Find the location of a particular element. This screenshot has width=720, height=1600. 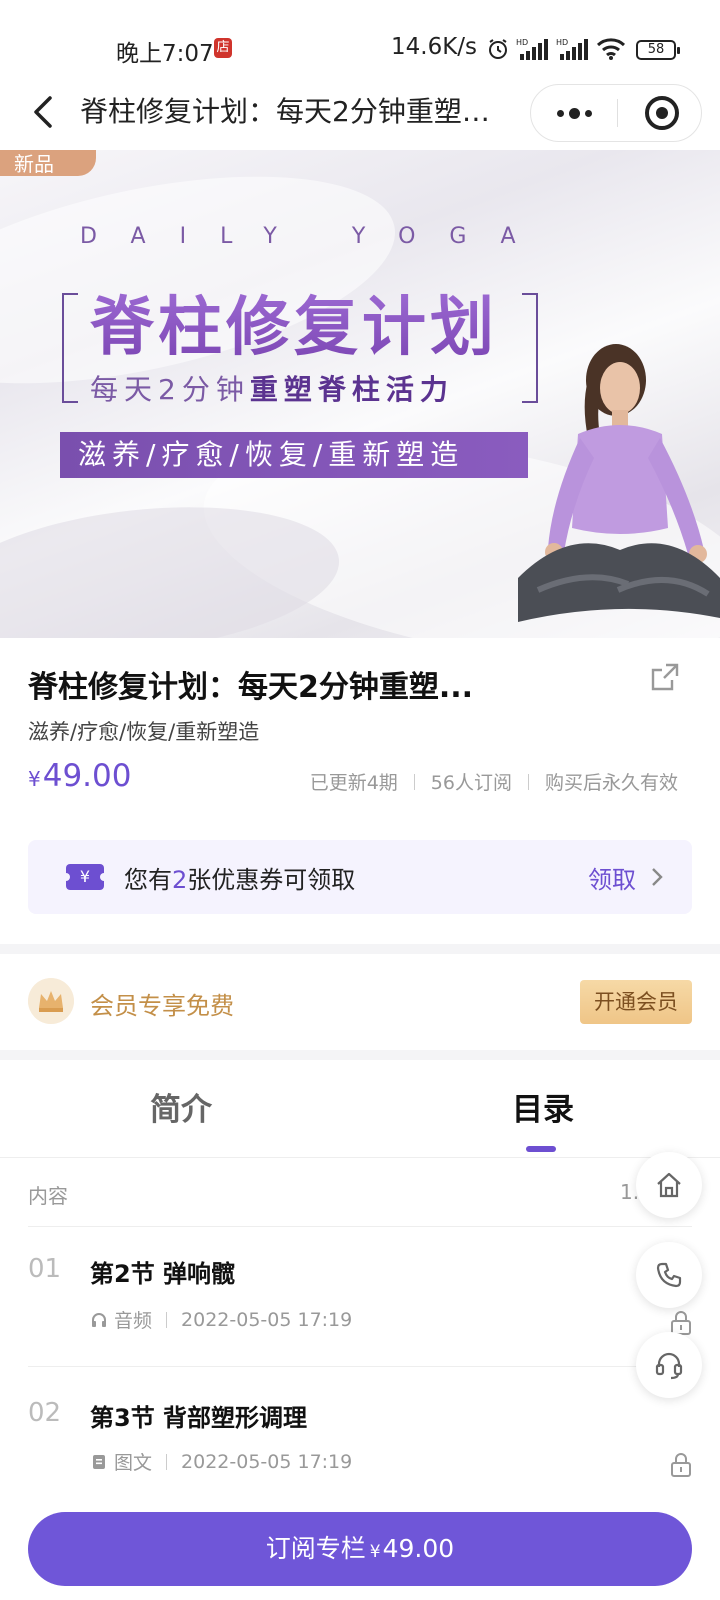

subscribe-price: 49.00 is located at coordinates (418, 1548).